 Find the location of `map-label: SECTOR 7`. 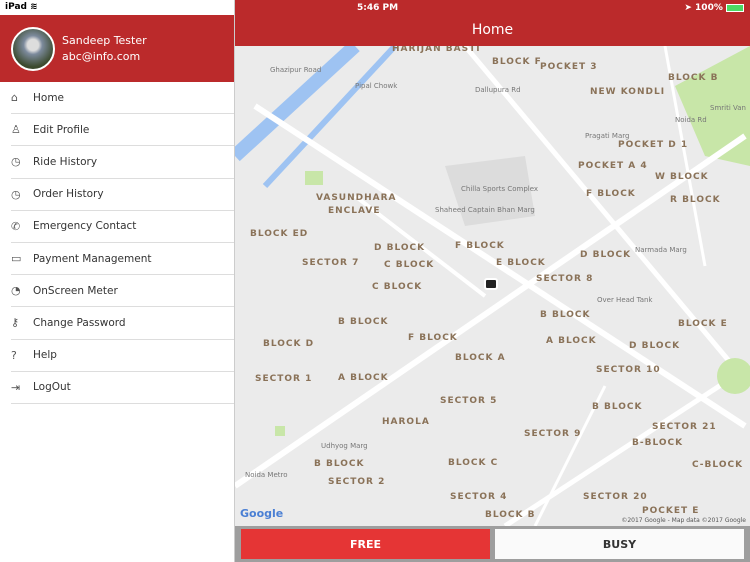

map-label: SECTOR 7 is located at coordinates (331, 263).